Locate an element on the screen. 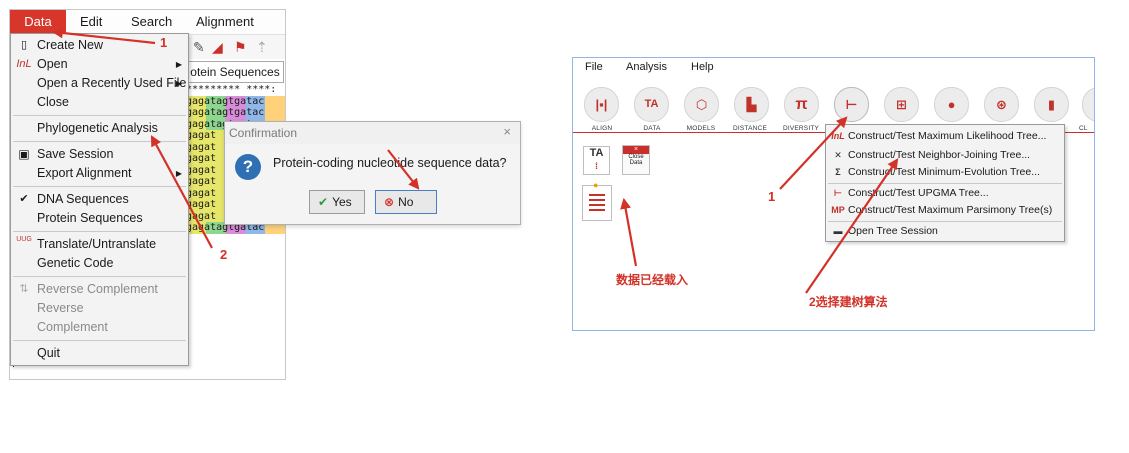  arrow-to-no-button is located at coordinates (403, 169).